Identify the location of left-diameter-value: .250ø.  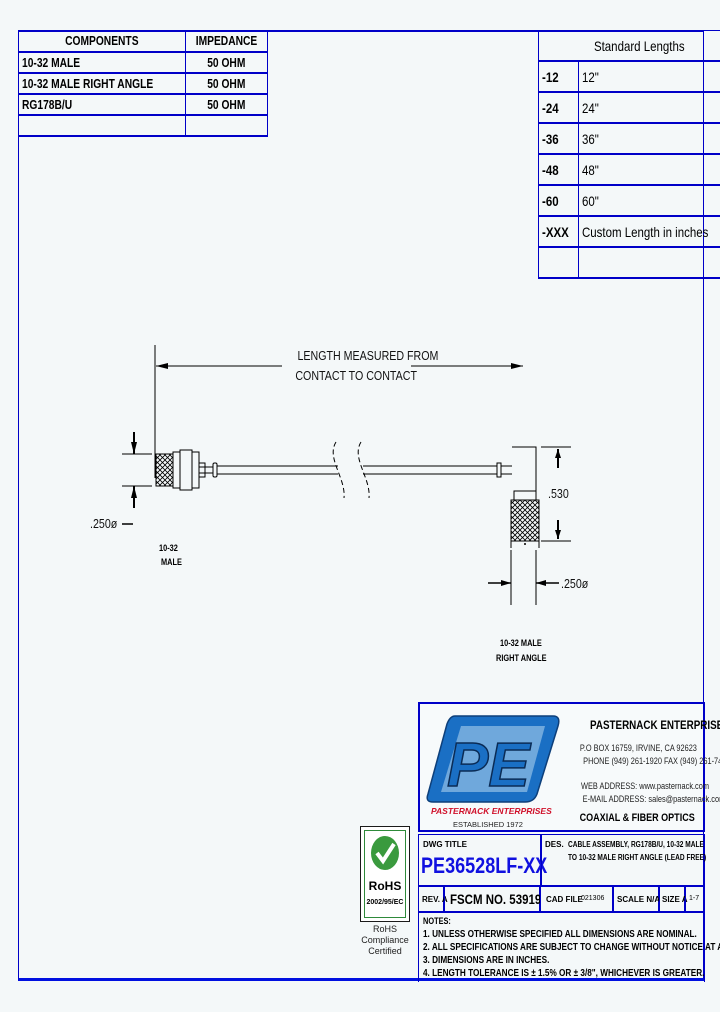
(104, 523).